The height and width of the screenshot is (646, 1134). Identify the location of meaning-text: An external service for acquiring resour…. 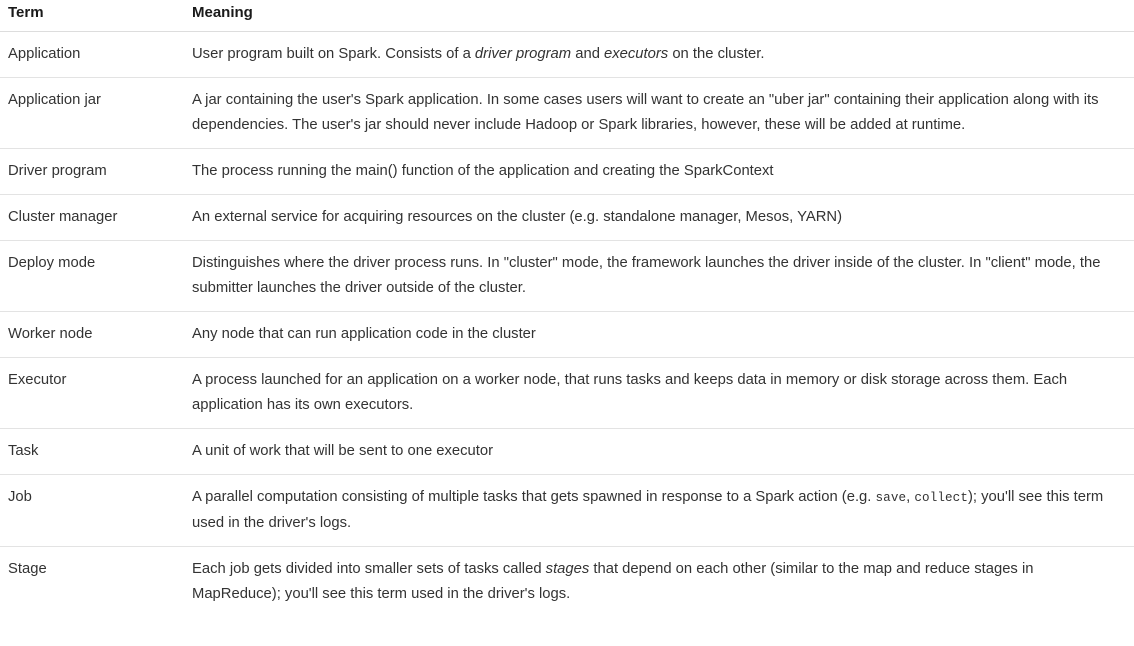
(517, 217).